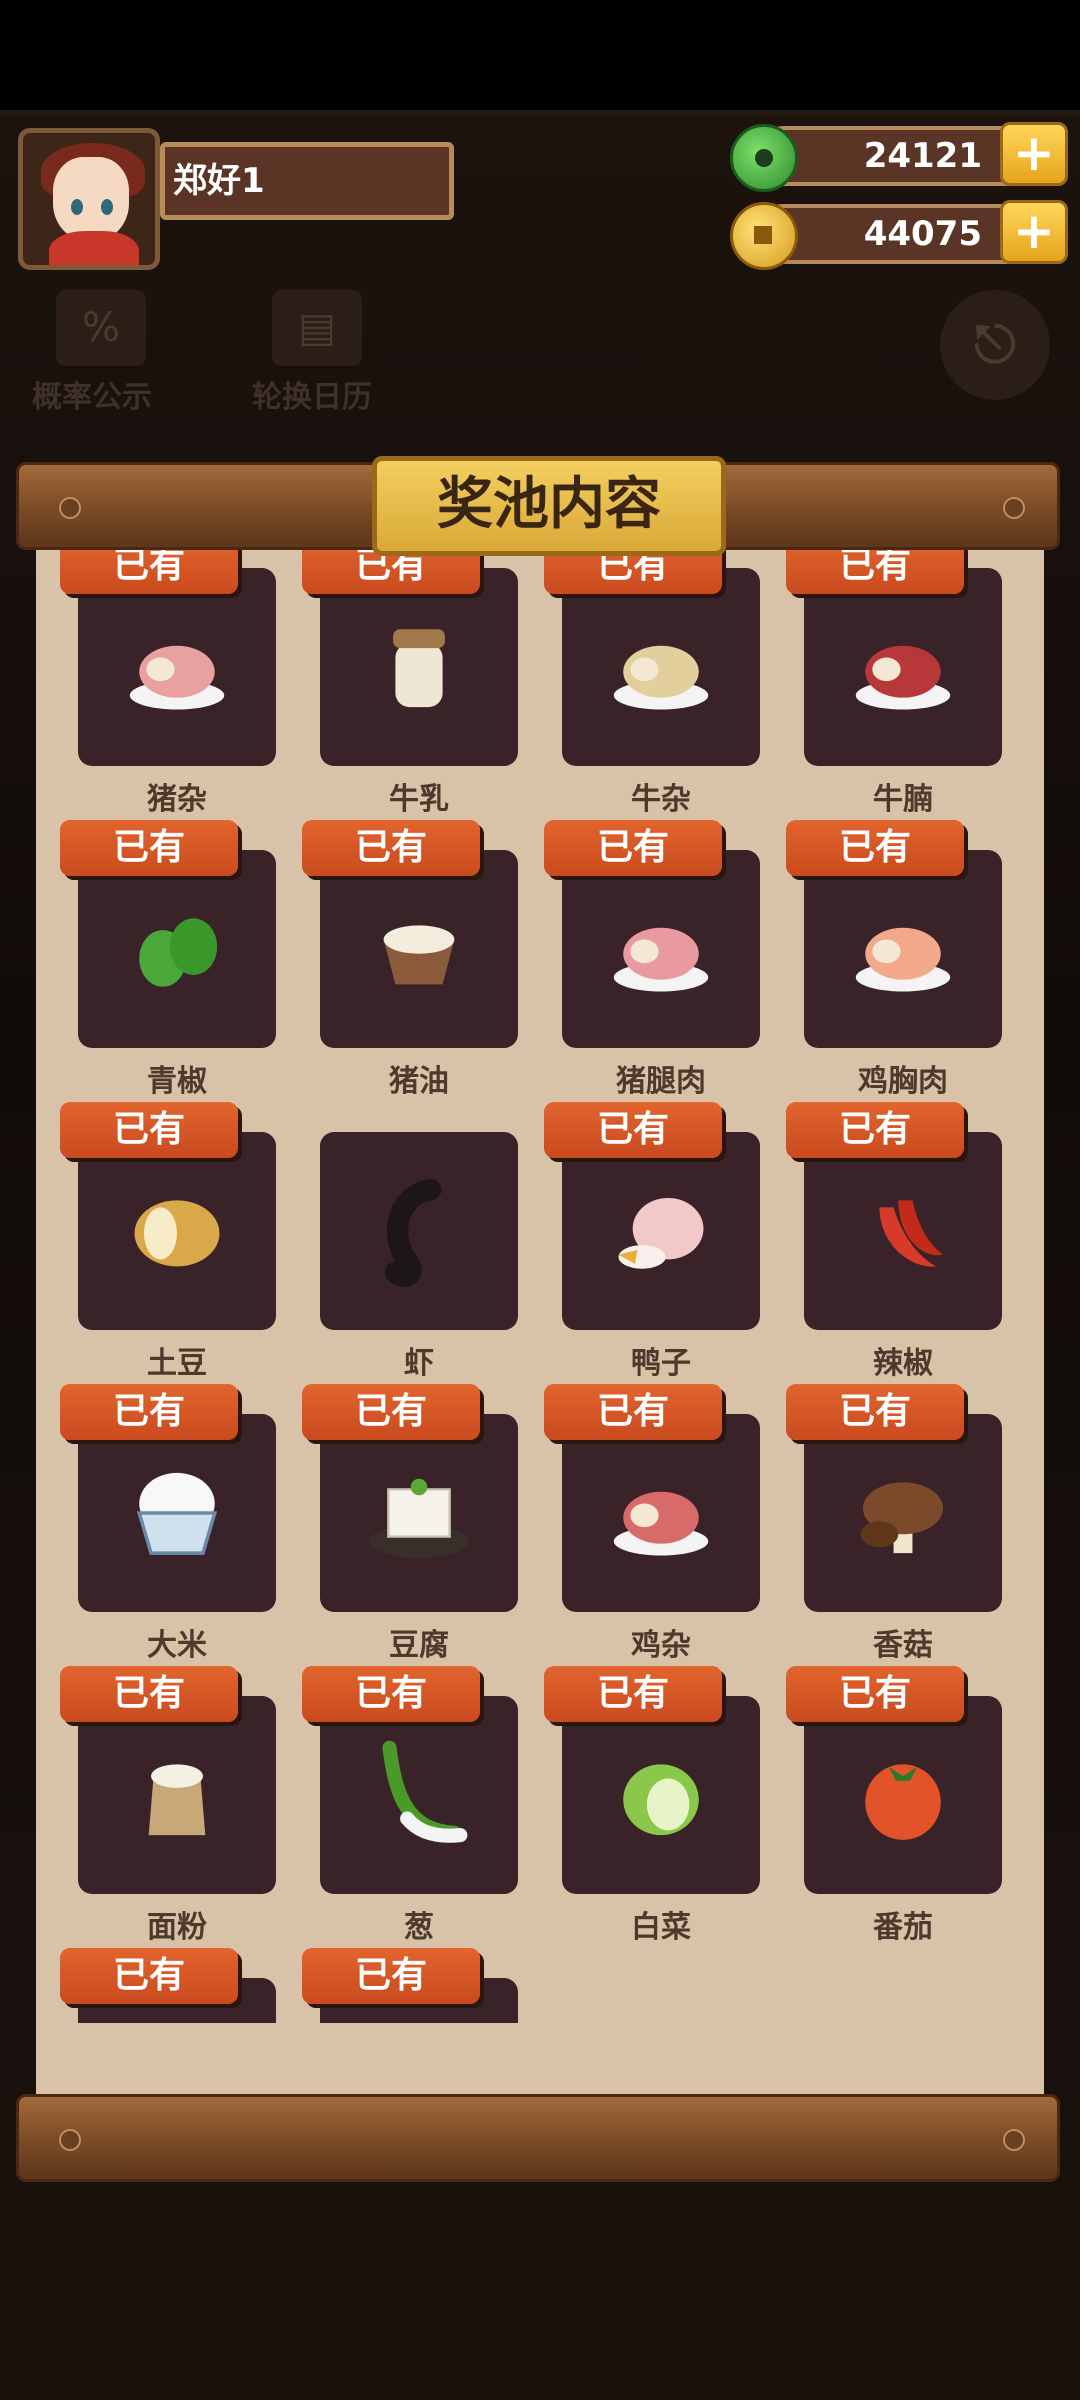  I want to click on prize-item: 已有豆腐, so click(413, 1523).